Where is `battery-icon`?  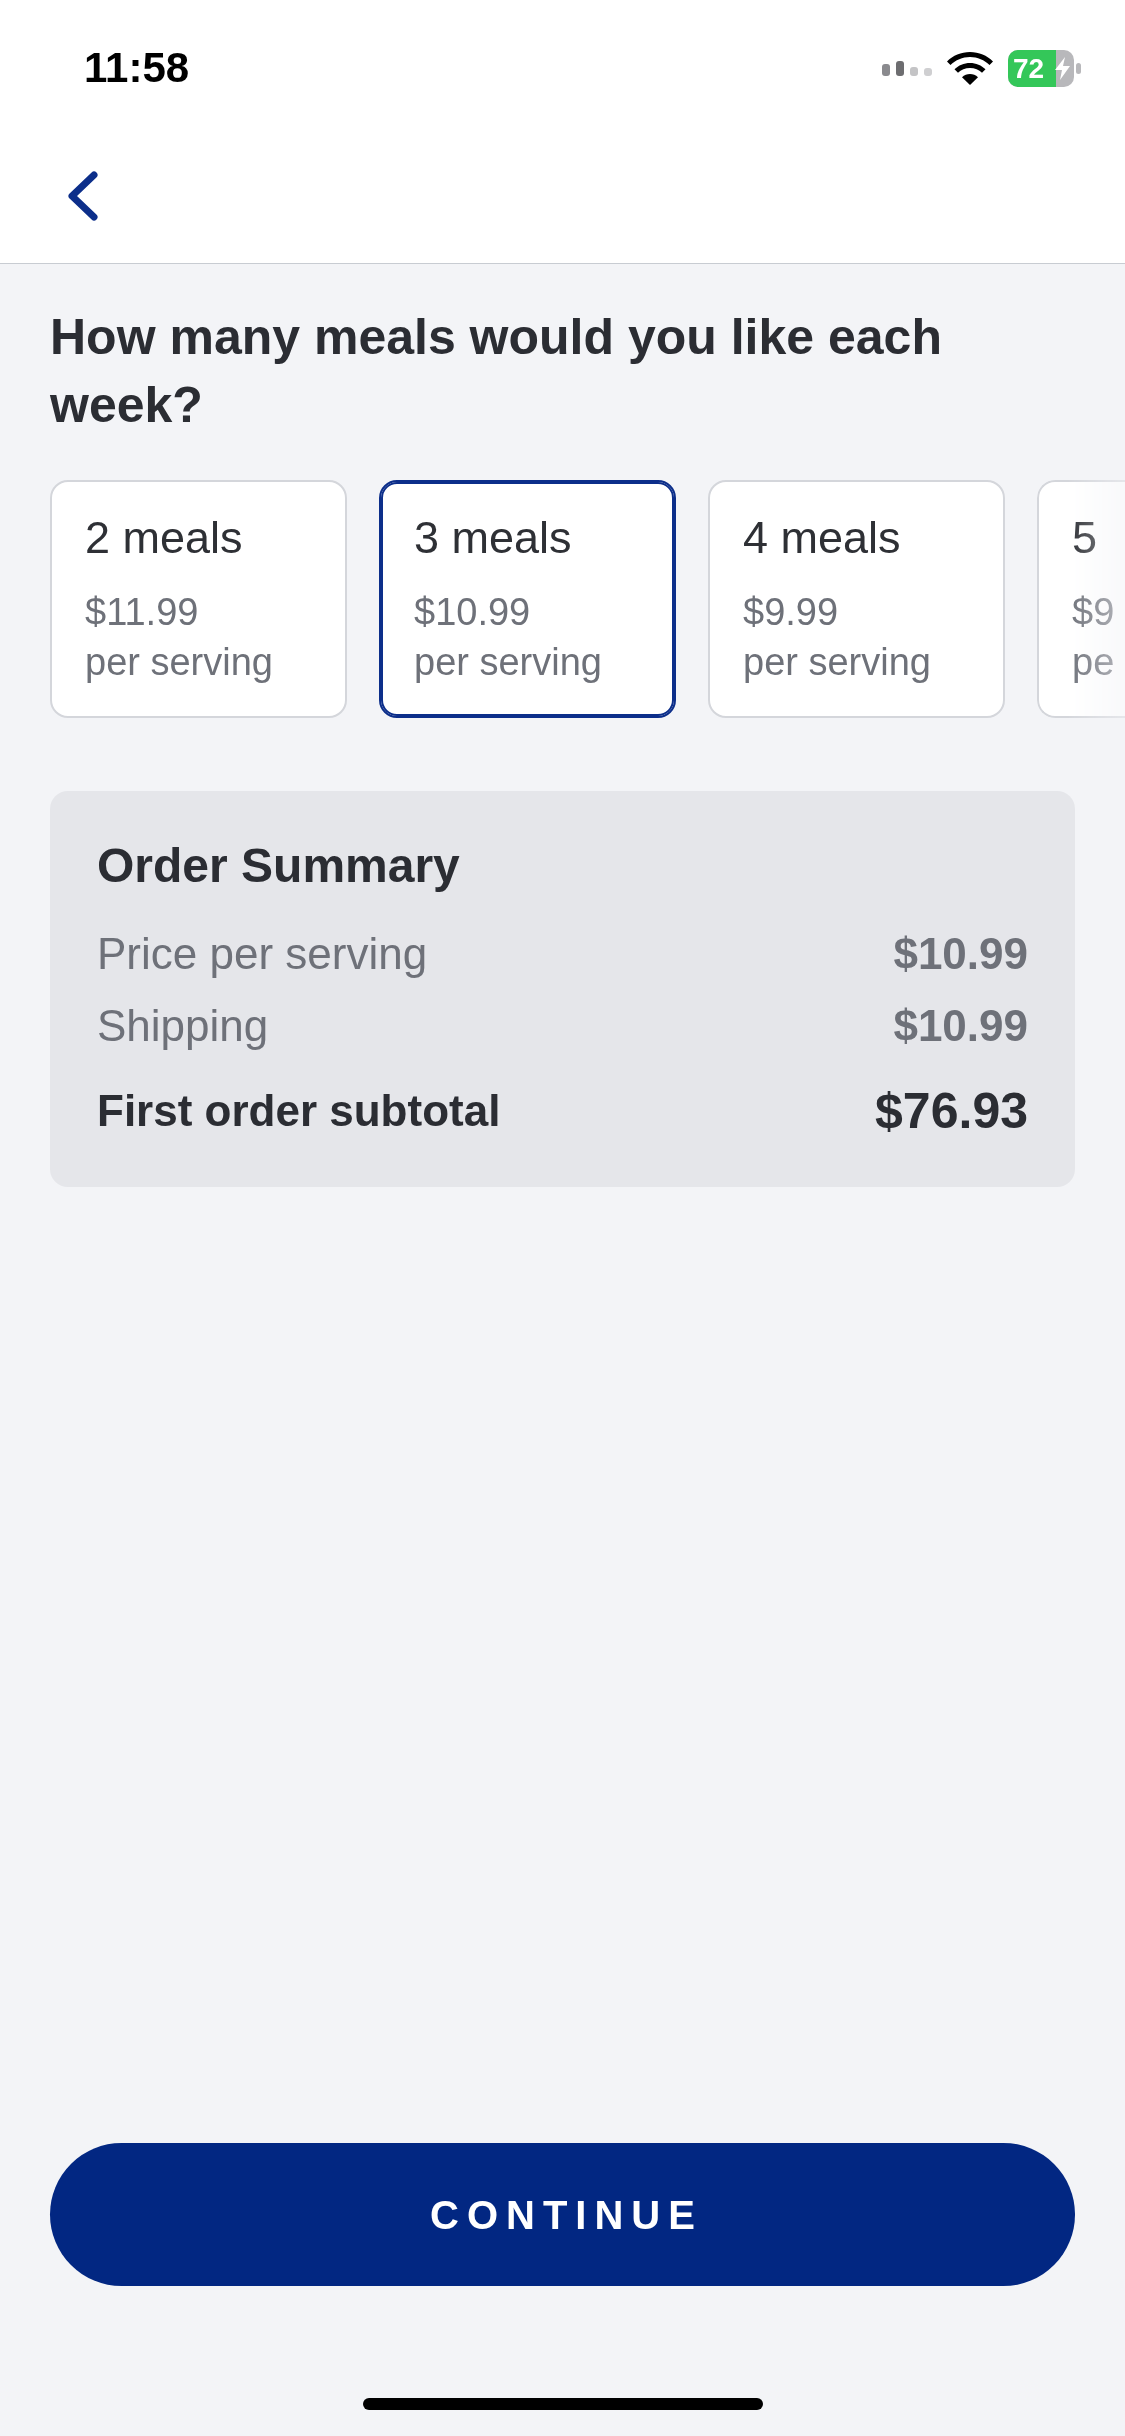 battery-icon is located at coordinates (1045, 68).